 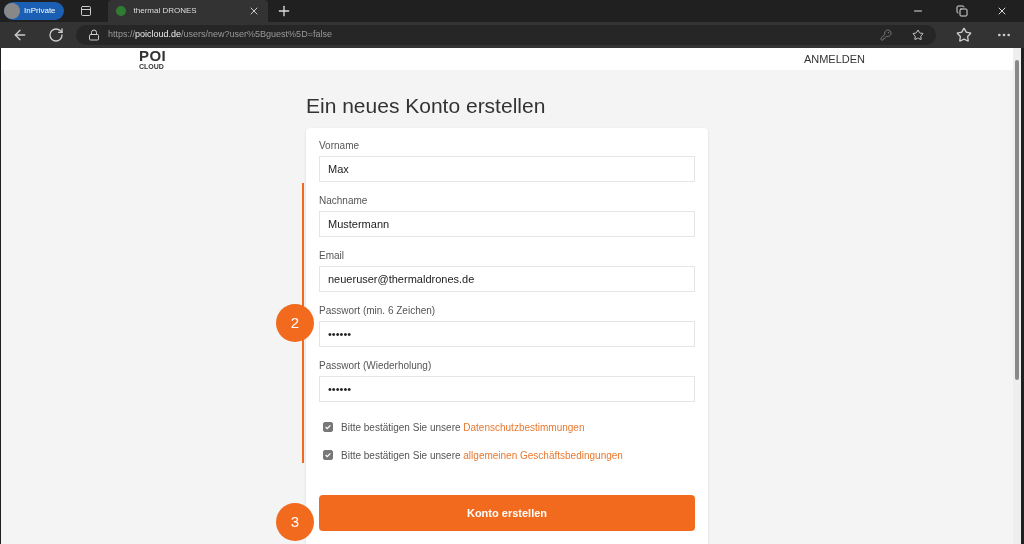 What do you see at coordinates (34, 11) in the screenshot?
I see `profile-button: InPrivate` at bounding box center [34, 11].